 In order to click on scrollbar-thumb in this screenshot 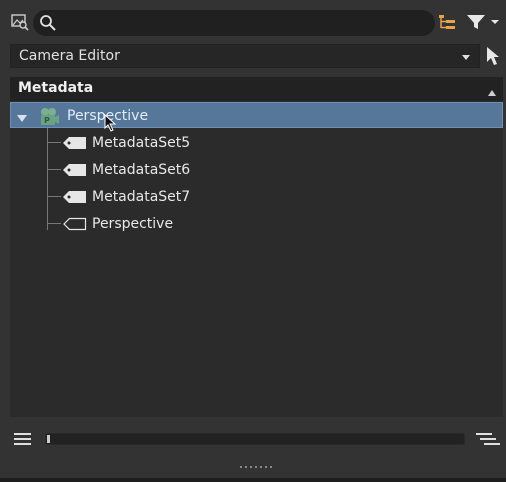, I will do `click(48, 439)`.